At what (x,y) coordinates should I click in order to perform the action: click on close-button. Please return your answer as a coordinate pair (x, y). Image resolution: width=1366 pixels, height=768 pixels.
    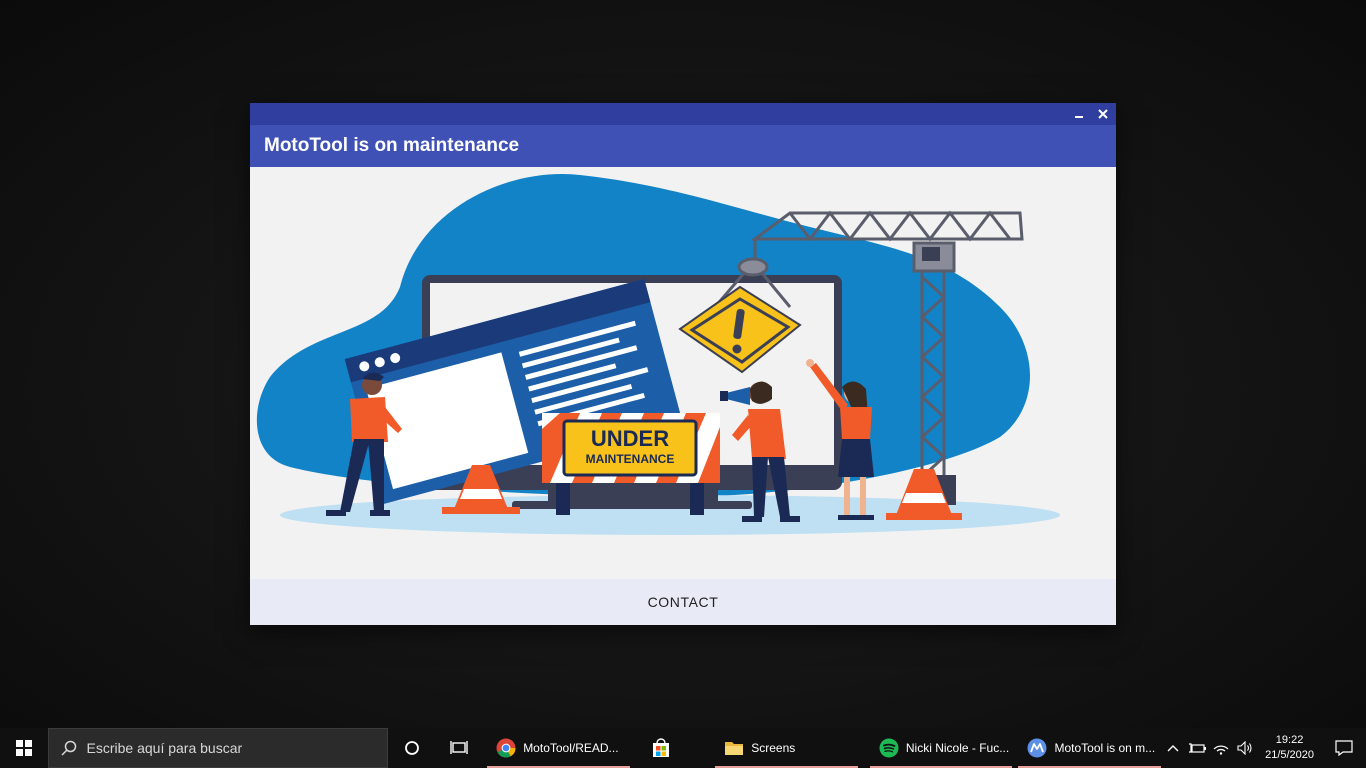
    Looking at the image, I should click on (1103, 114).